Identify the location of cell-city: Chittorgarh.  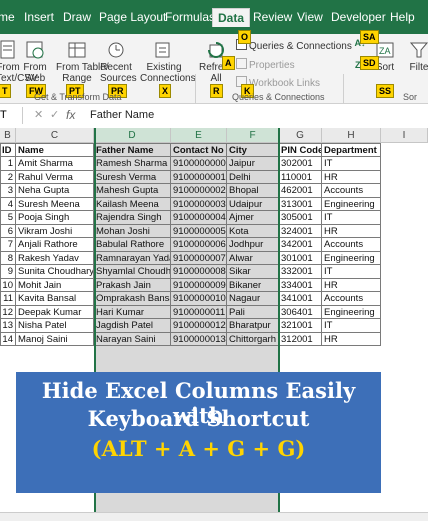
(253, 339).